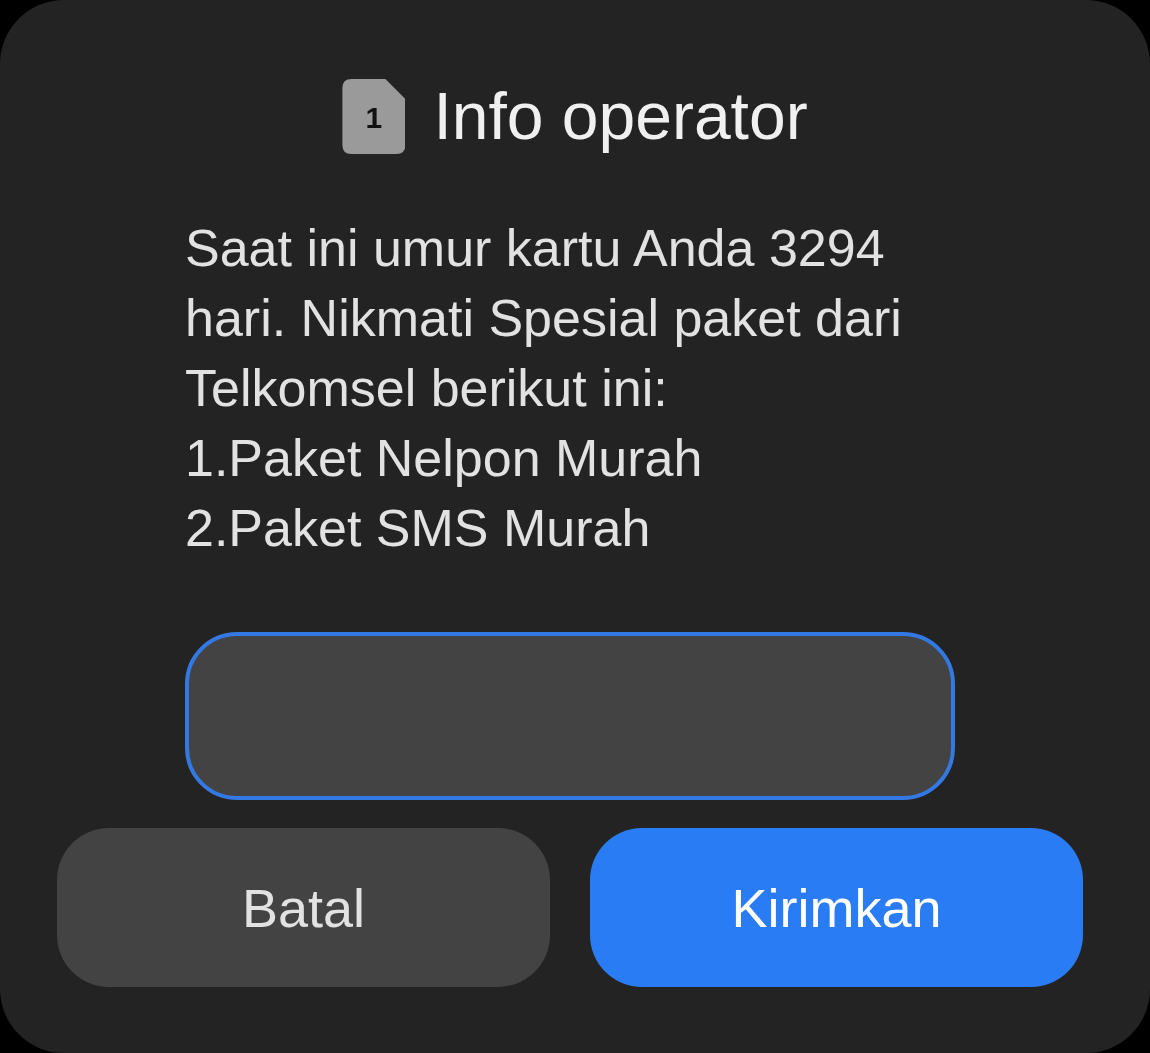 The width and height of the screenshot is (1150, 1053). I want to click on send-button: Kirimkan, so click(836, 907).